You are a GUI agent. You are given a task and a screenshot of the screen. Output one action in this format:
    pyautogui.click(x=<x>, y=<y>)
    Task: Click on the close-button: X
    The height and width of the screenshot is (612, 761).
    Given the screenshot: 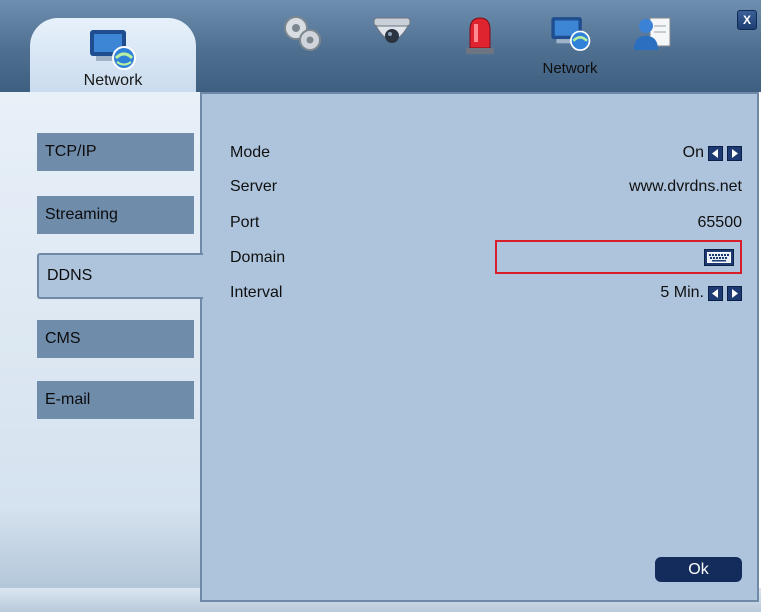 What is the action you would take?
    pyautogui.click(x=747, y=20)
    